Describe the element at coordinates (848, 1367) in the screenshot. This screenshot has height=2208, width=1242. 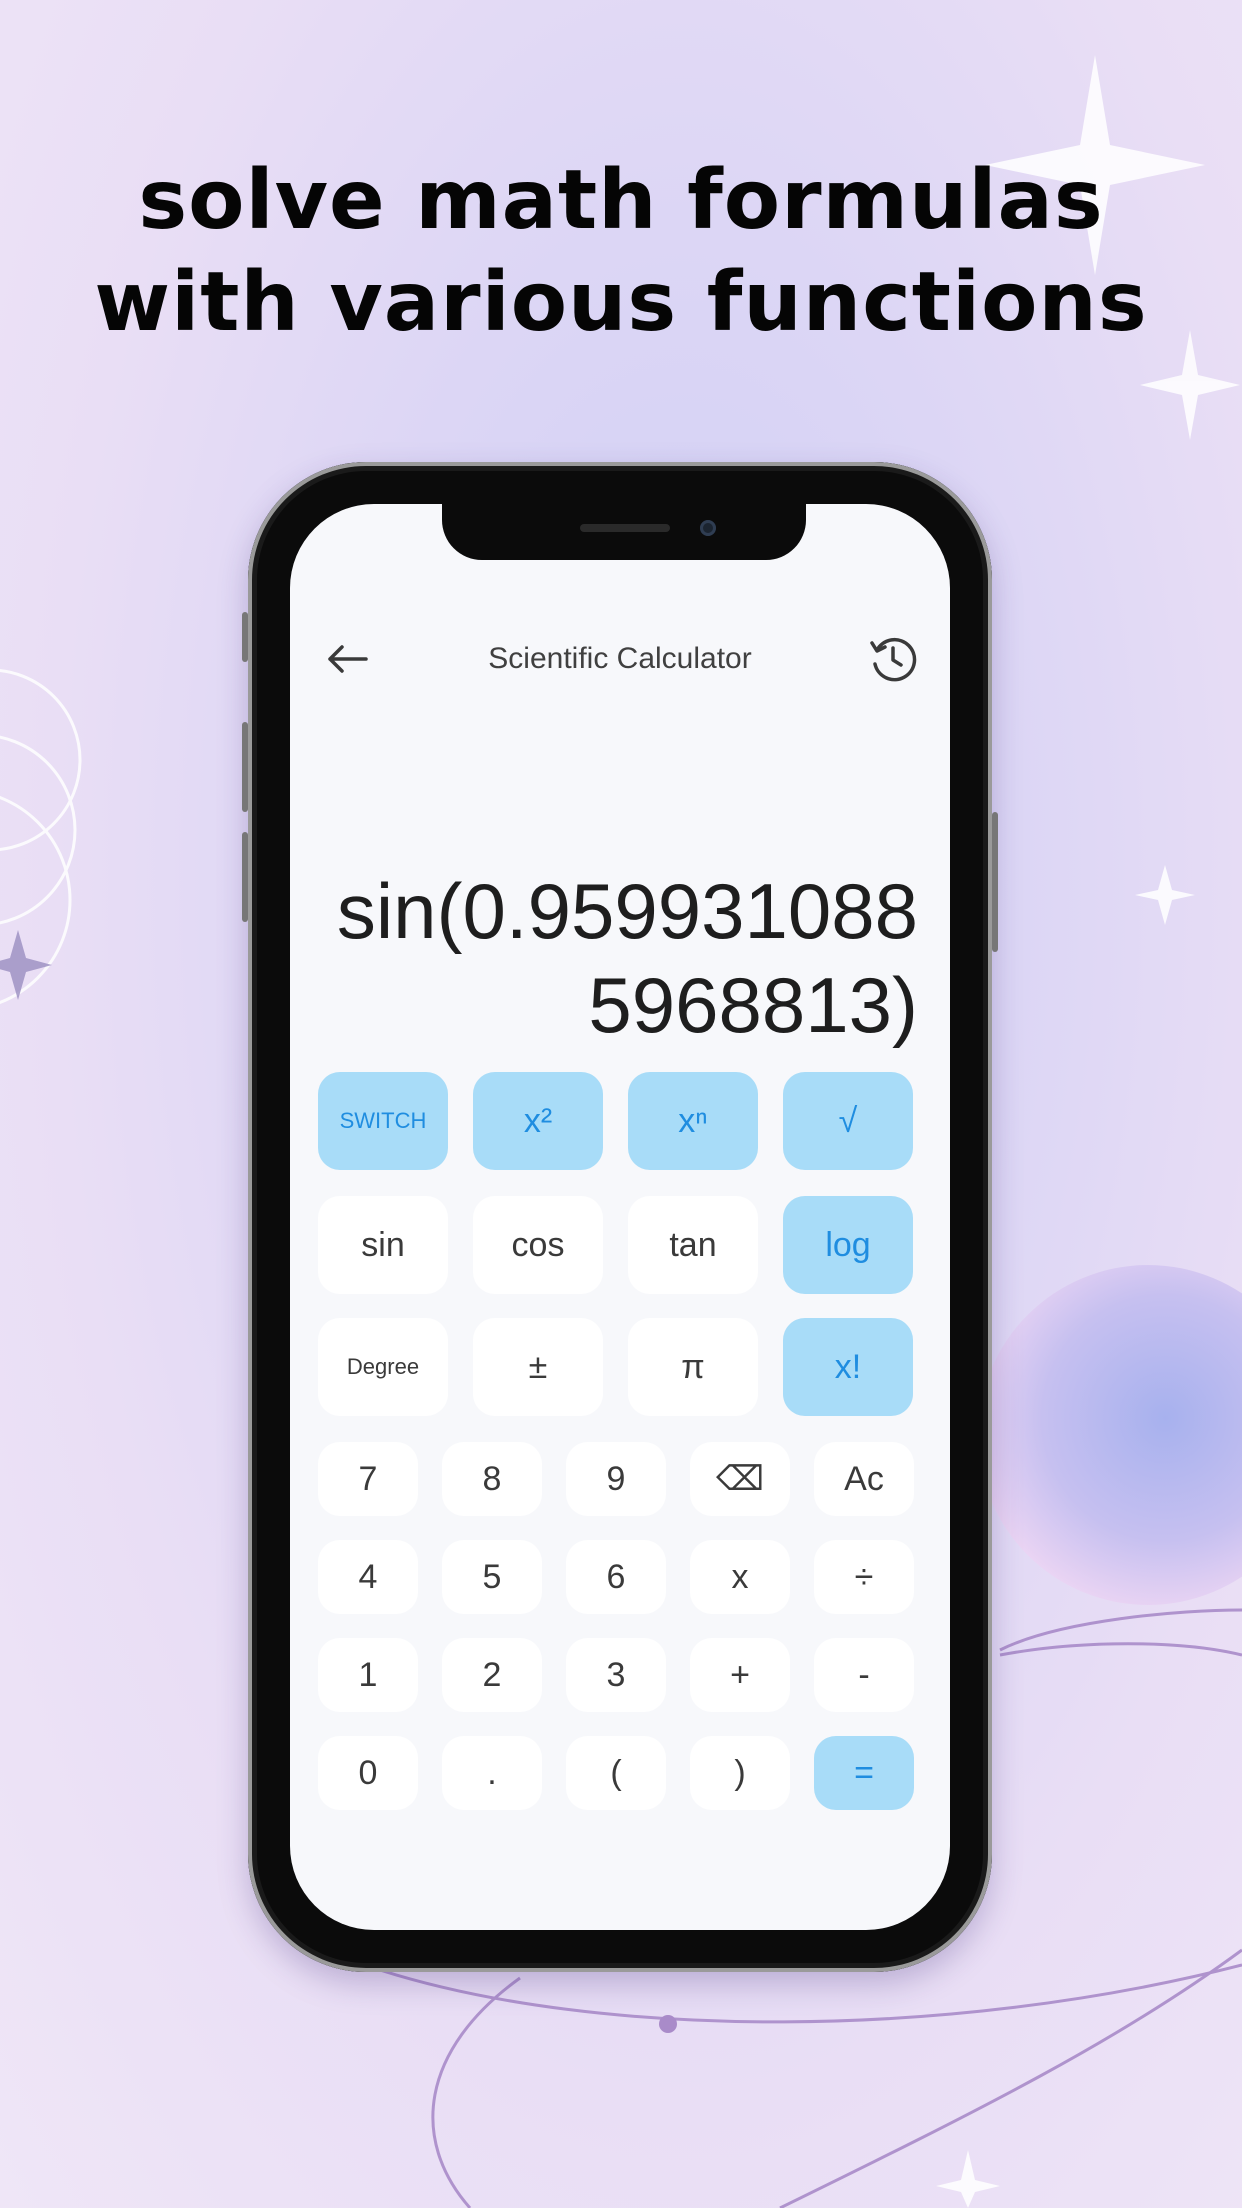
I see `factorial-button: x!` at that location.